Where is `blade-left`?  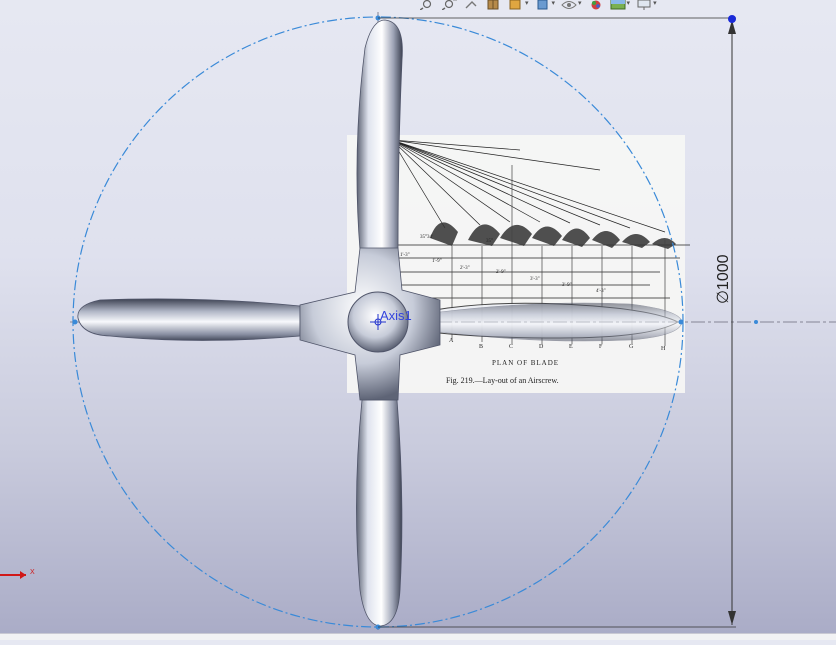
blade-left is located at coordinates (189, 319).